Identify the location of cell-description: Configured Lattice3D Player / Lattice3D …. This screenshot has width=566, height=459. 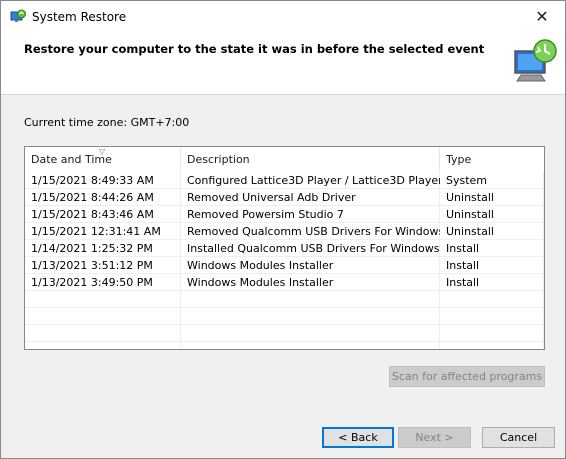
(313, 180).